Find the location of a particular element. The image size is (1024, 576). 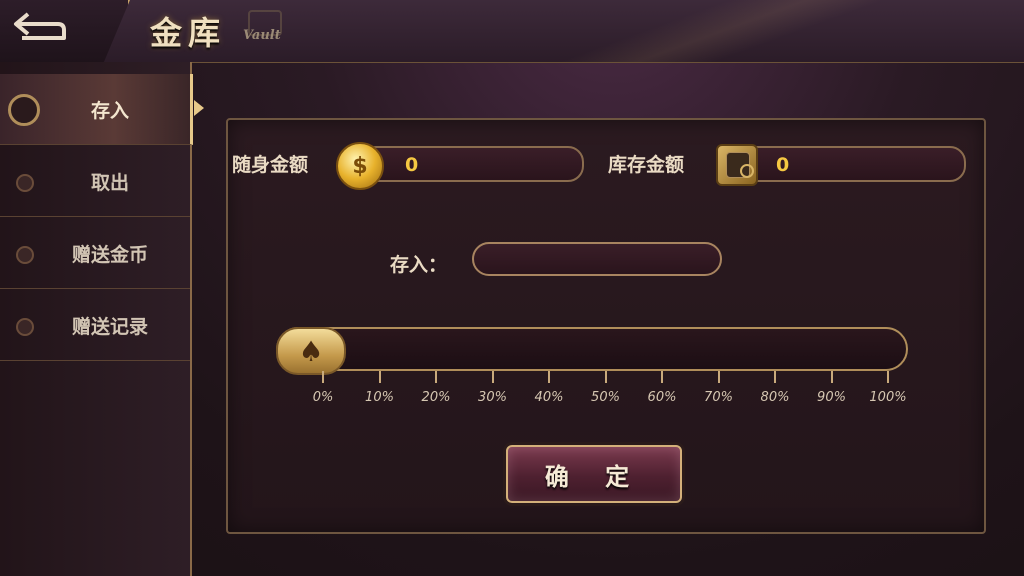

vault-amount-label: 库存金额 is located at coordinates (646, 165).